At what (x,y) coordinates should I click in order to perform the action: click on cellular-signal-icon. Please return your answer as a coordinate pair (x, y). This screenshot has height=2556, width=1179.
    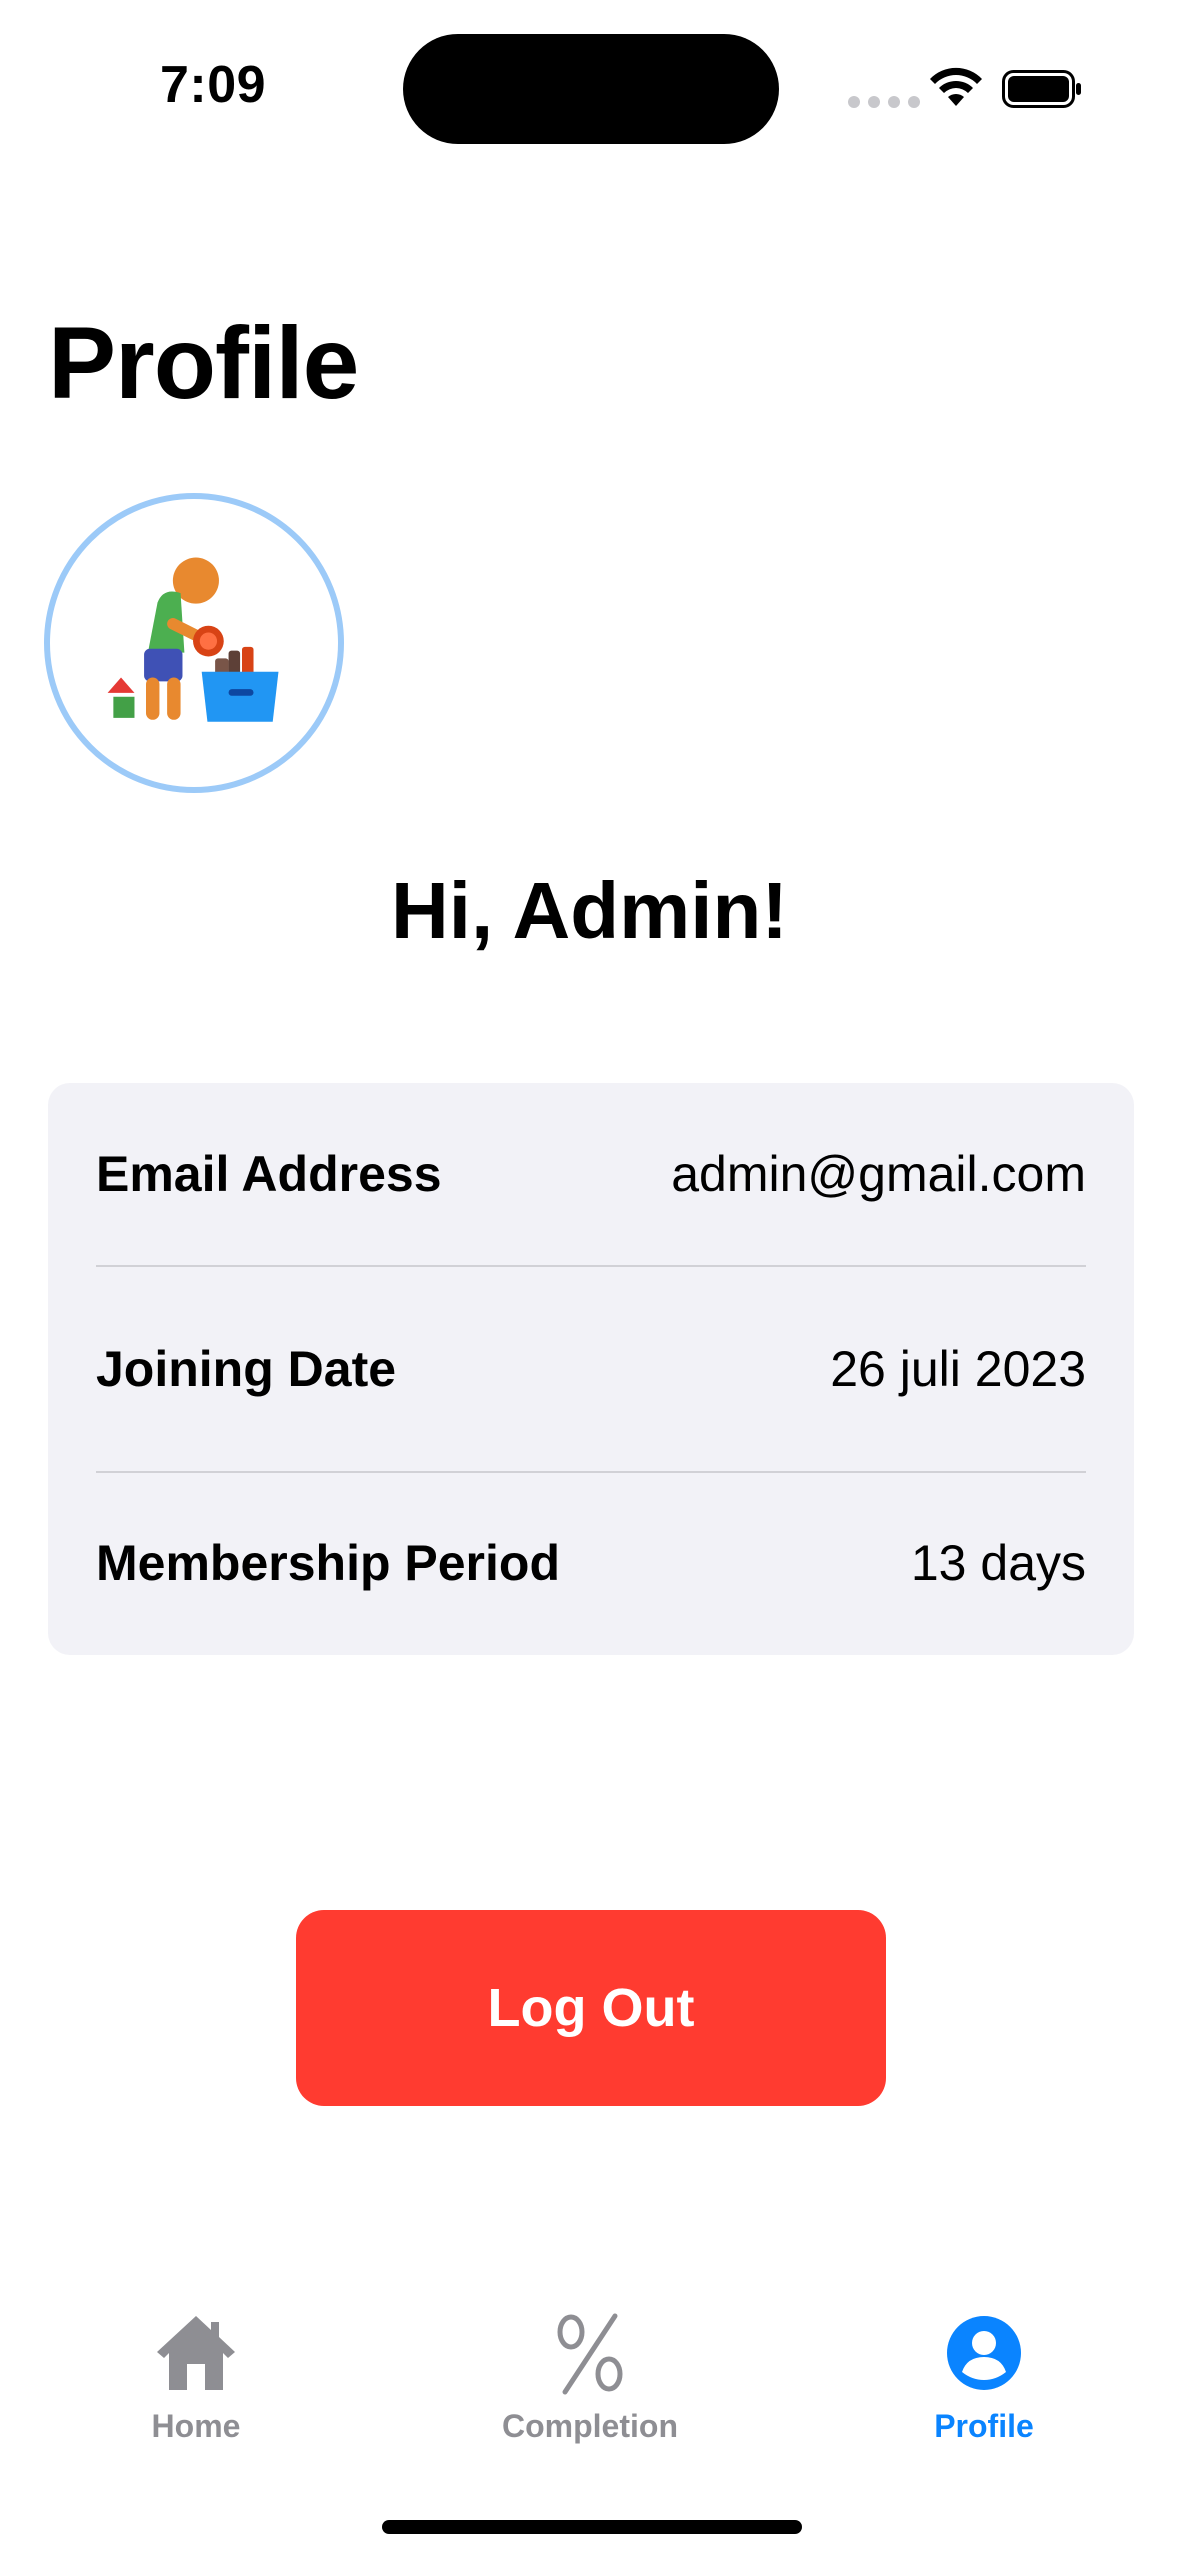
    Looking at the image, I should click on (884, 102).